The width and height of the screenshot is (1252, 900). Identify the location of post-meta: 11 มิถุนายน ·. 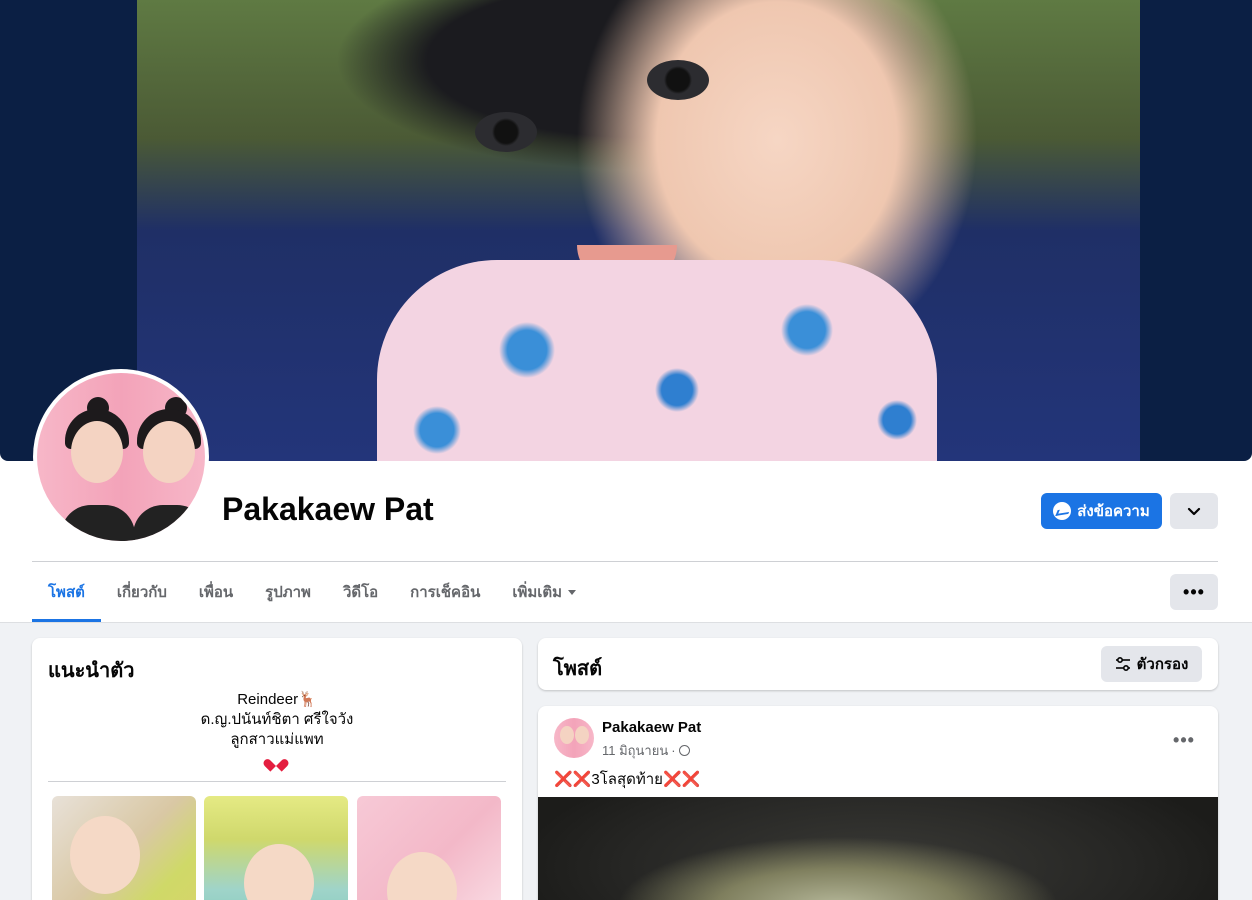
(646, 750).